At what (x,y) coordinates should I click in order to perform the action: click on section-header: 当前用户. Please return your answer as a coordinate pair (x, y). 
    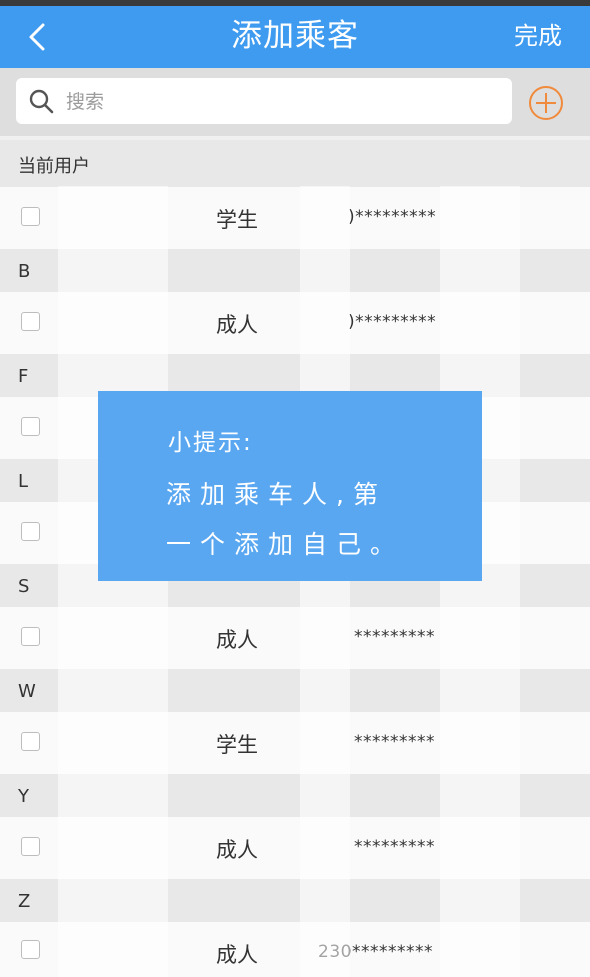
    Looking at the image, I should click on (295, 163).